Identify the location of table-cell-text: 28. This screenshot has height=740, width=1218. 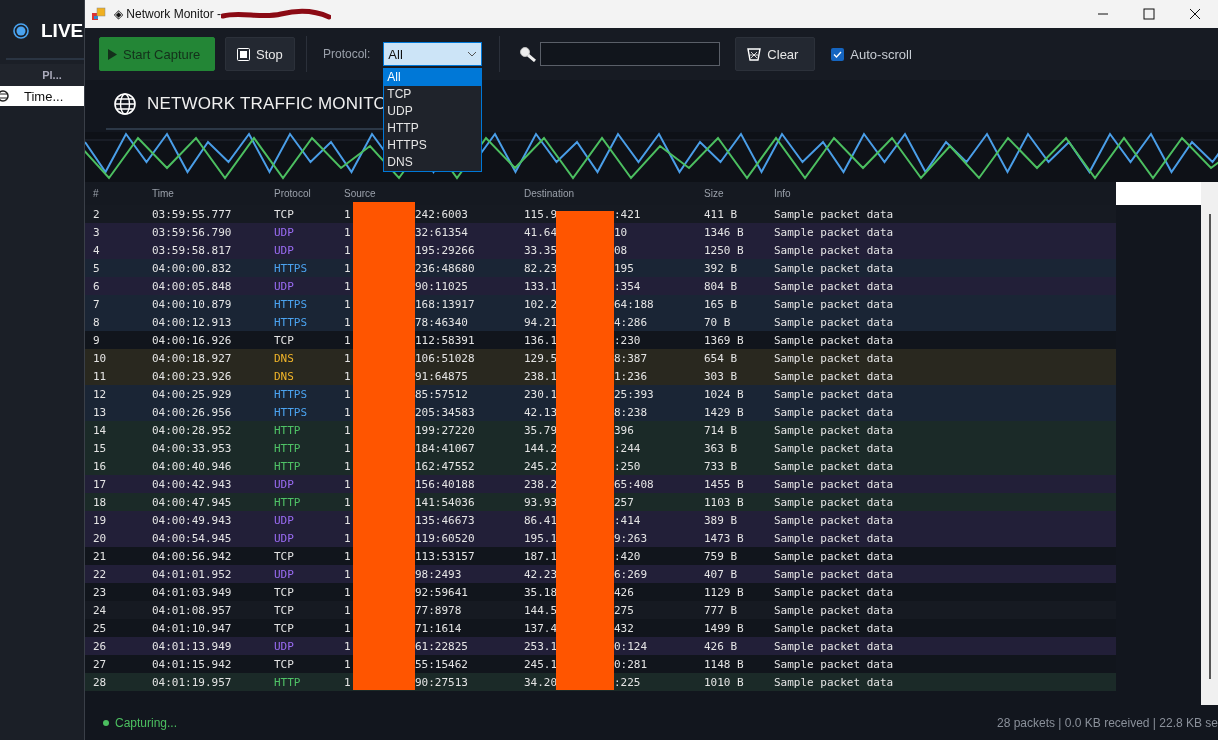
(100, 682).